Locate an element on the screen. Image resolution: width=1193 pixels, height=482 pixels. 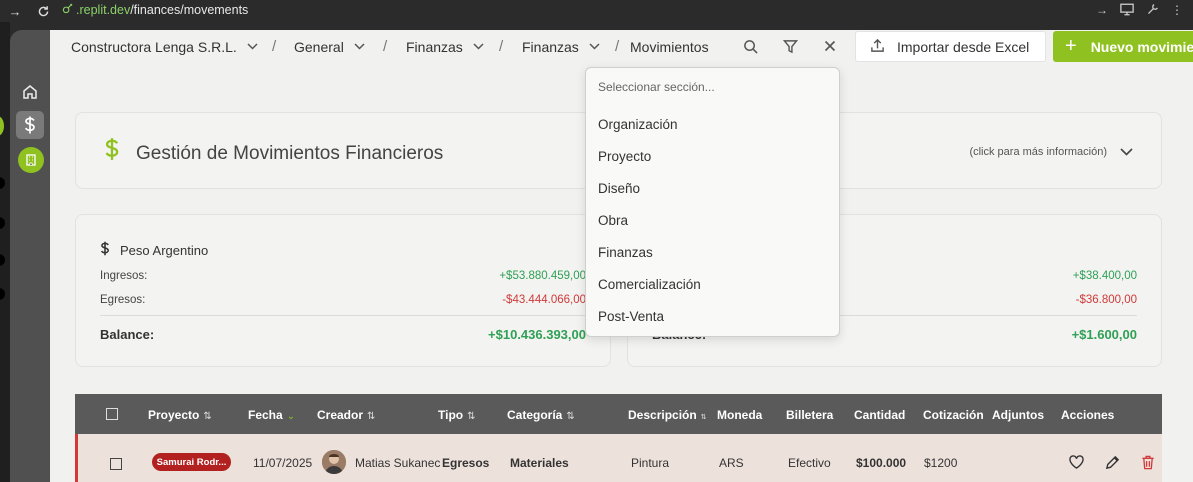
column-label: Categoría is located at coordinates (535, 415).